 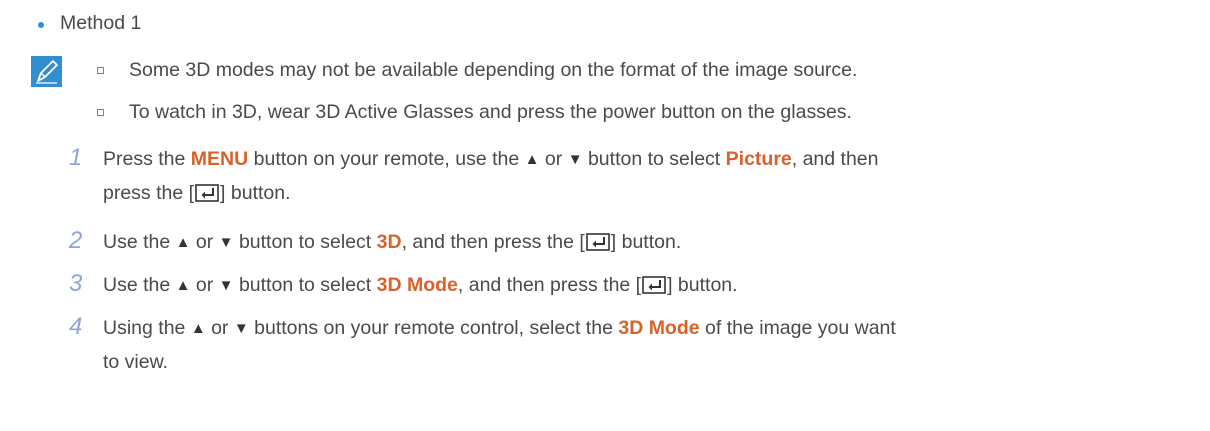 I want to click on step-text-part: button on your remote, use the, so click(x=386, y=159).